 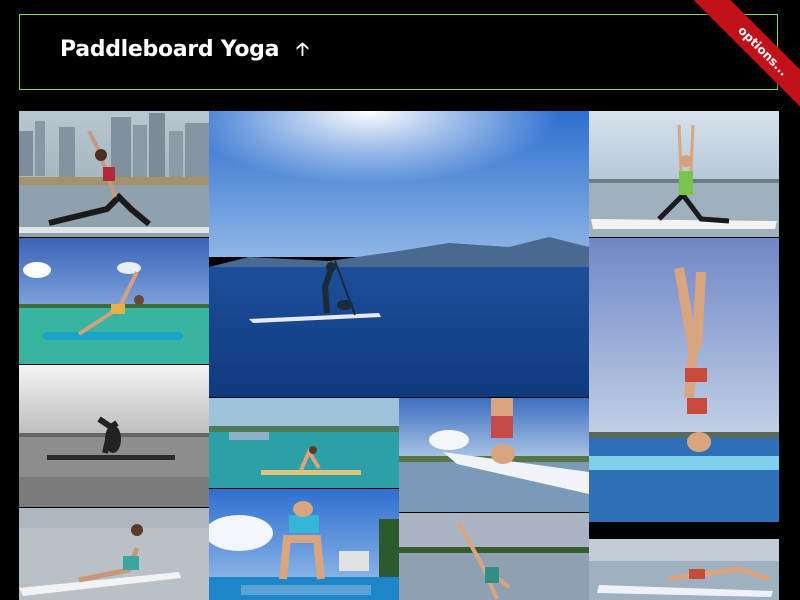 I want to click on photo-city-lunge, so click(x=114, y=174).